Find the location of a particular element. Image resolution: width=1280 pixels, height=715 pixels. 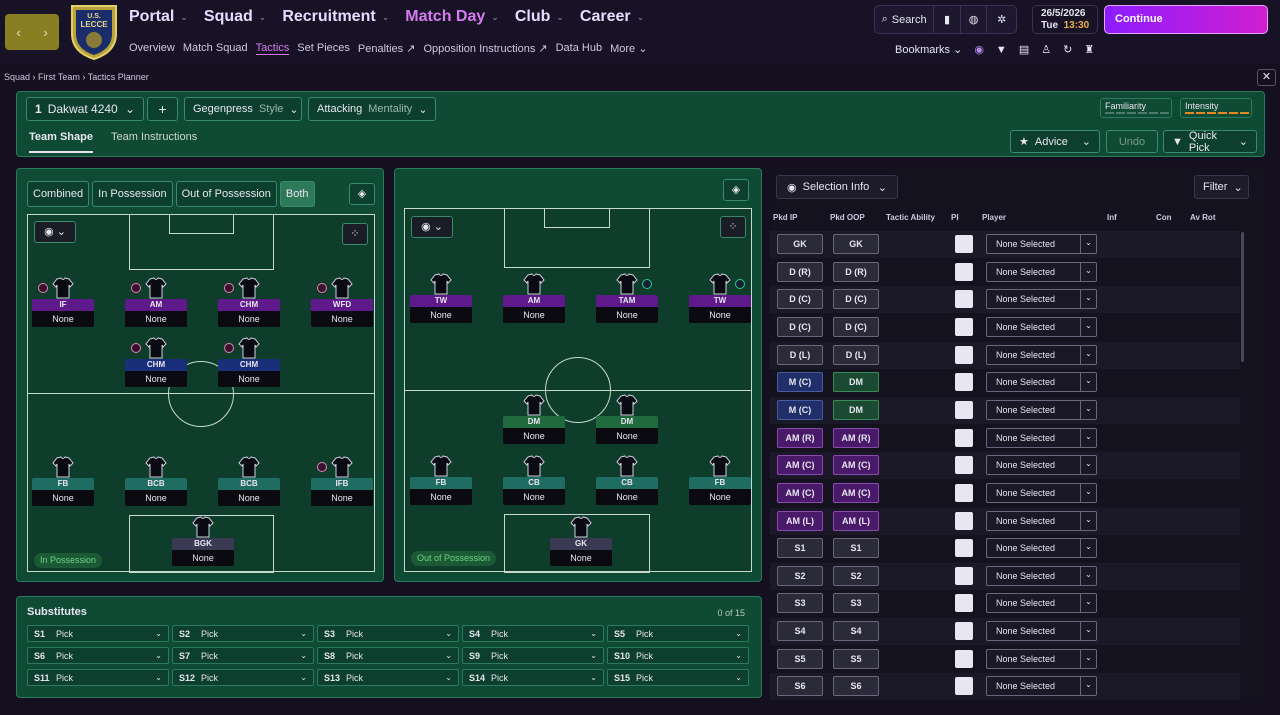

player-slot: TW None is located at coordinates (720, 298).